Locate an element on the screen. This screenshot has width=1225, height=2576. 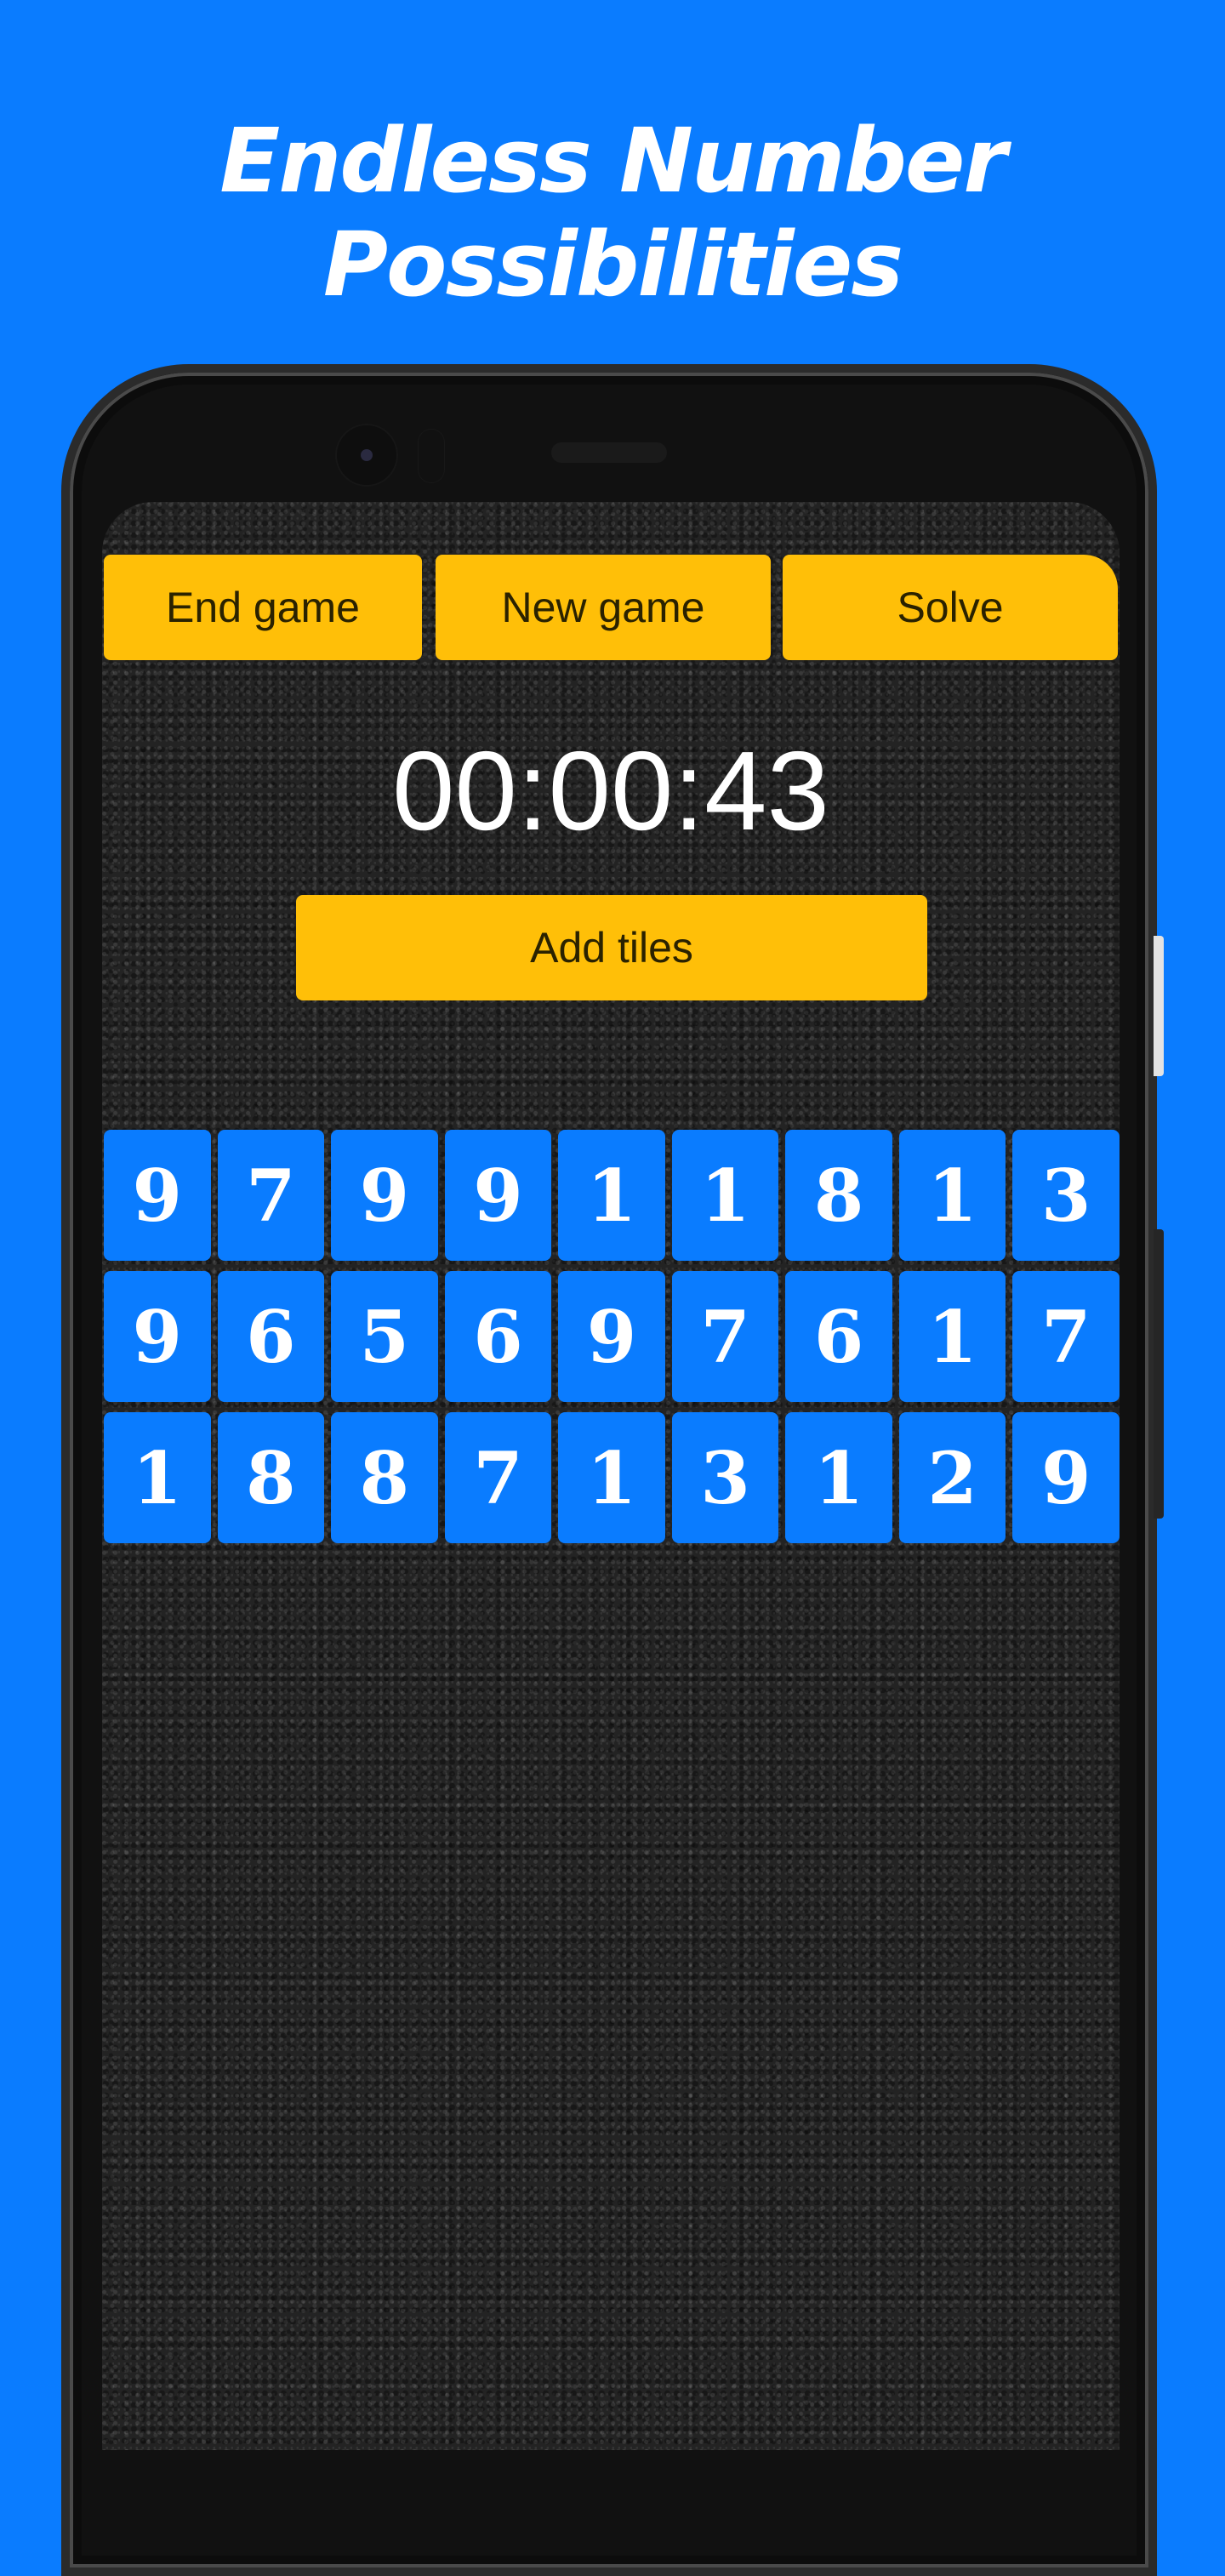
earpiece-speaker is located at coordinates (609, 452).